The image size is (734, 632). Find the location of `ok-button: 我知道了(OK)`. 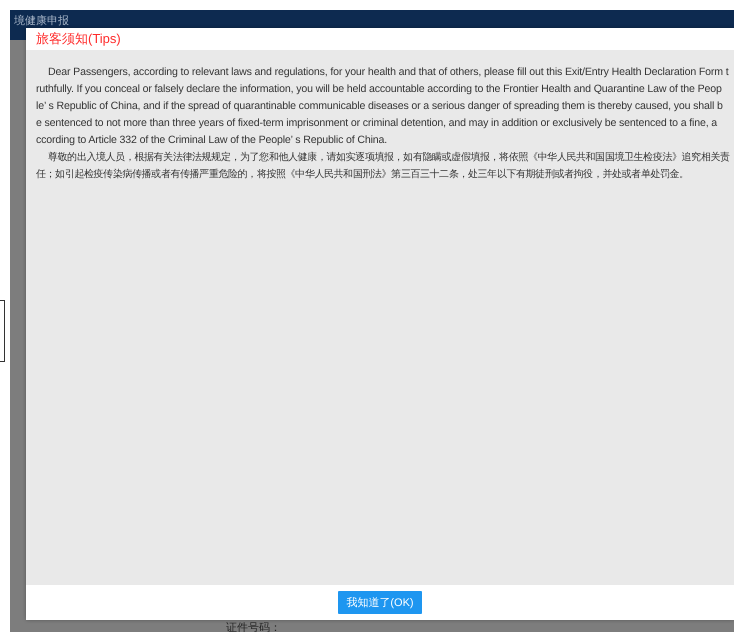

ok-button: 我知道了(OK) is located at coordinates (380, 602).